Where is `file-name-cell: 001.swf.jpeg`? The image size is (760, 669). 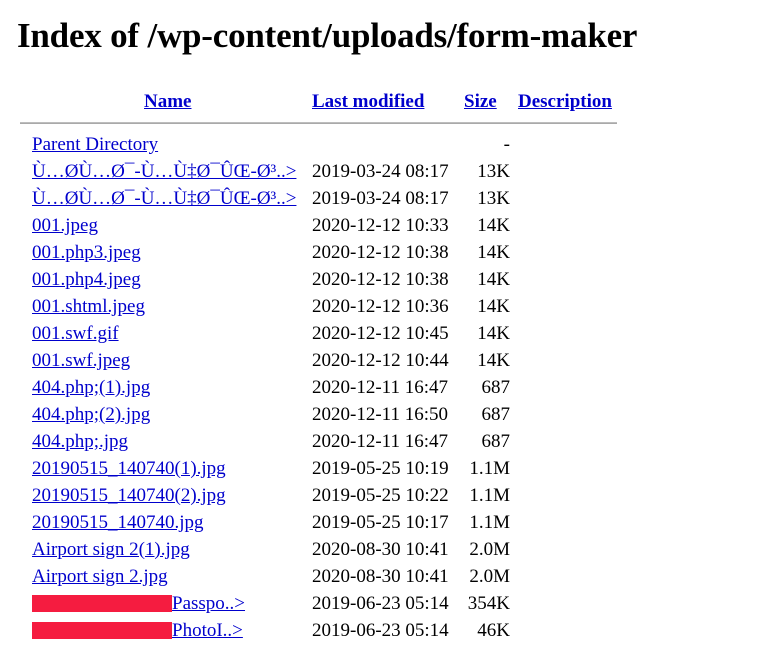
file-name-cell: 001.swf.jpeg is located at coordinates (166, 360).